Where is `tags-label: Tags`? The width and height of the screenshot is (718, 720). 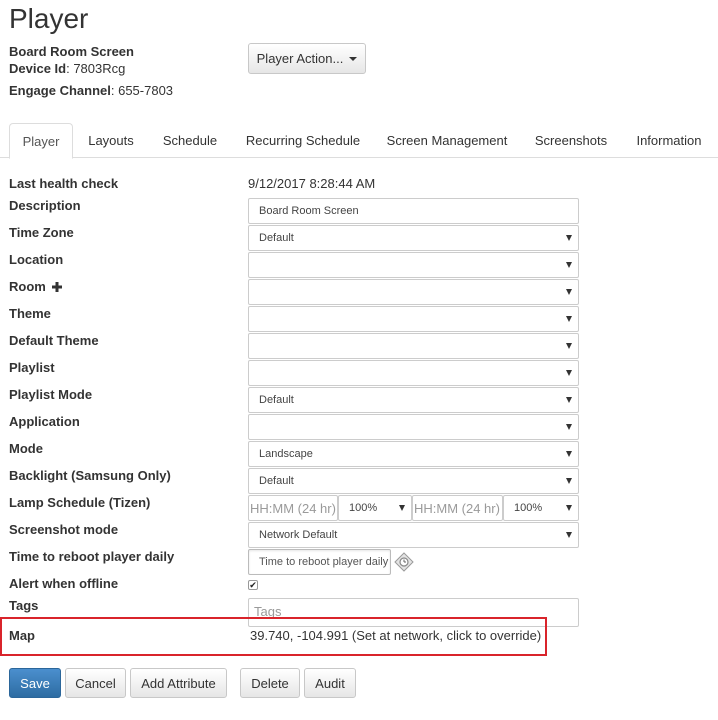
tags-label: Tags is located at coordinates (24, 605).